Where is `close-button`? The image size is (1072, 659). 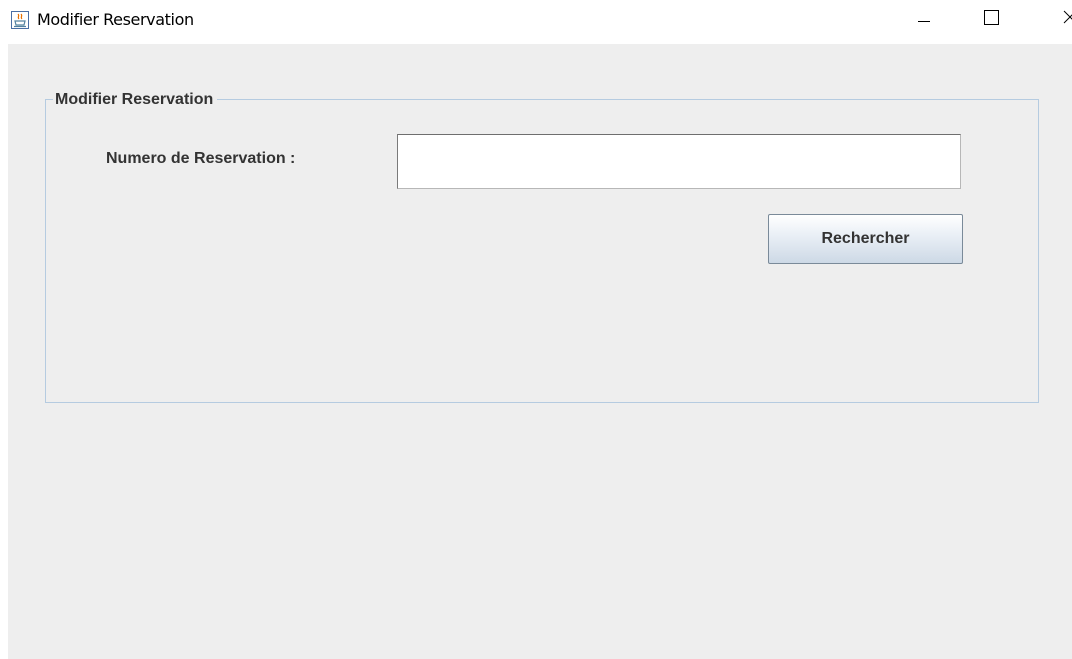 close-button is located at coordinates (1056, 19).